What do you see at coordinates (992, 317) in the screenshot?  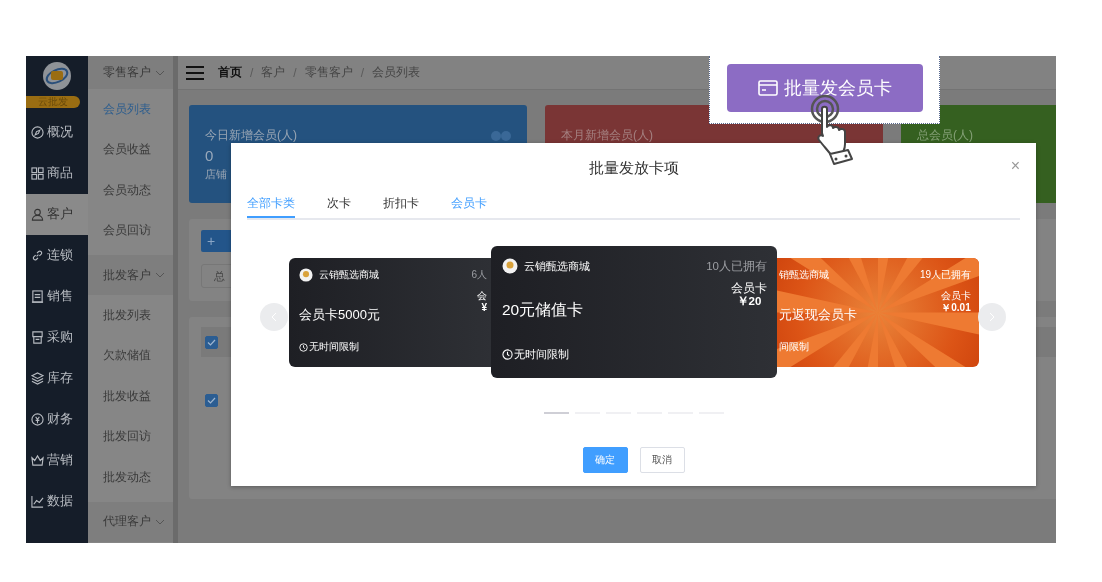 I see `next-button` at bounding box center [992, 317].